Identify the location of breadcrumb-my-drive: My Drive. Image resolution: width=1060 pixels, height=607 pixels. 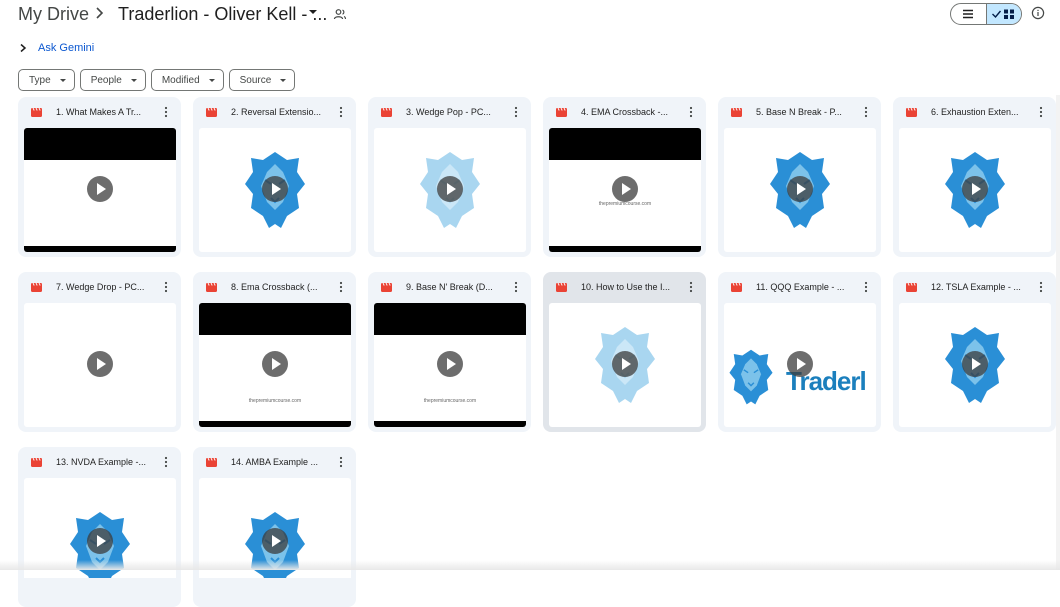
(53, 14).